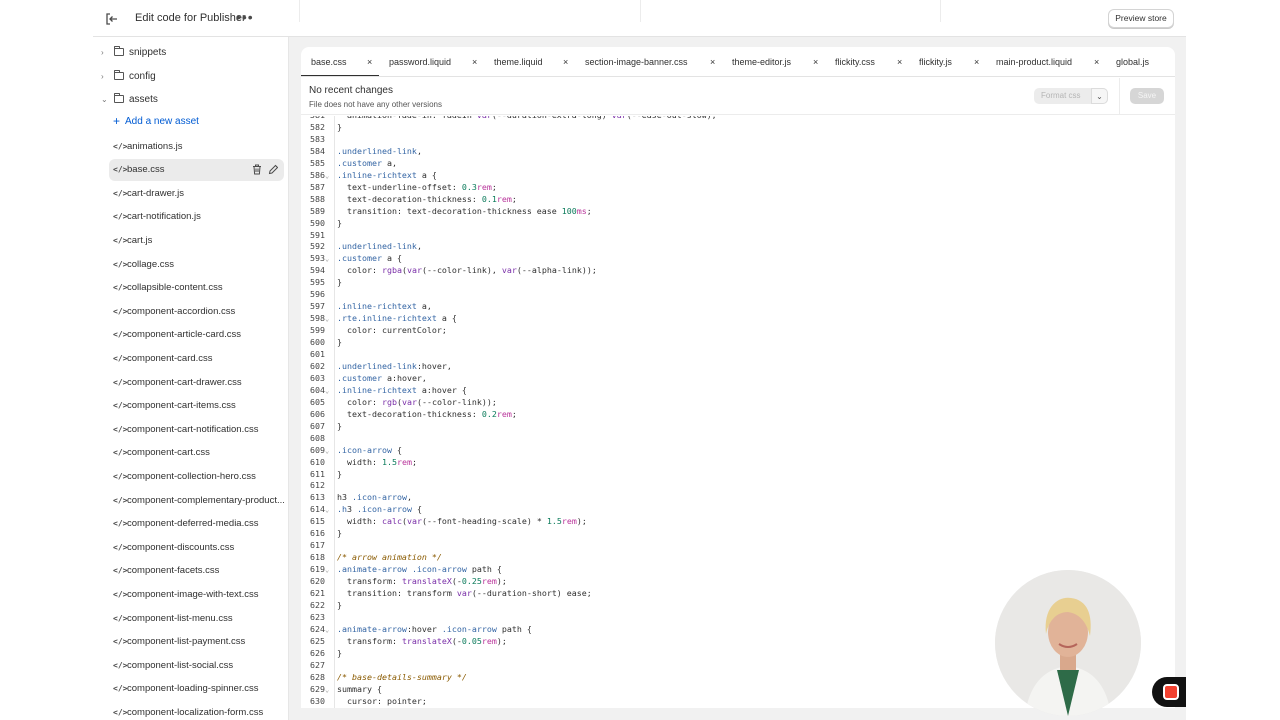 The height and width of the screenshot is (720, 1280). I want to click on tab-label: base.css, so click(329, 62).